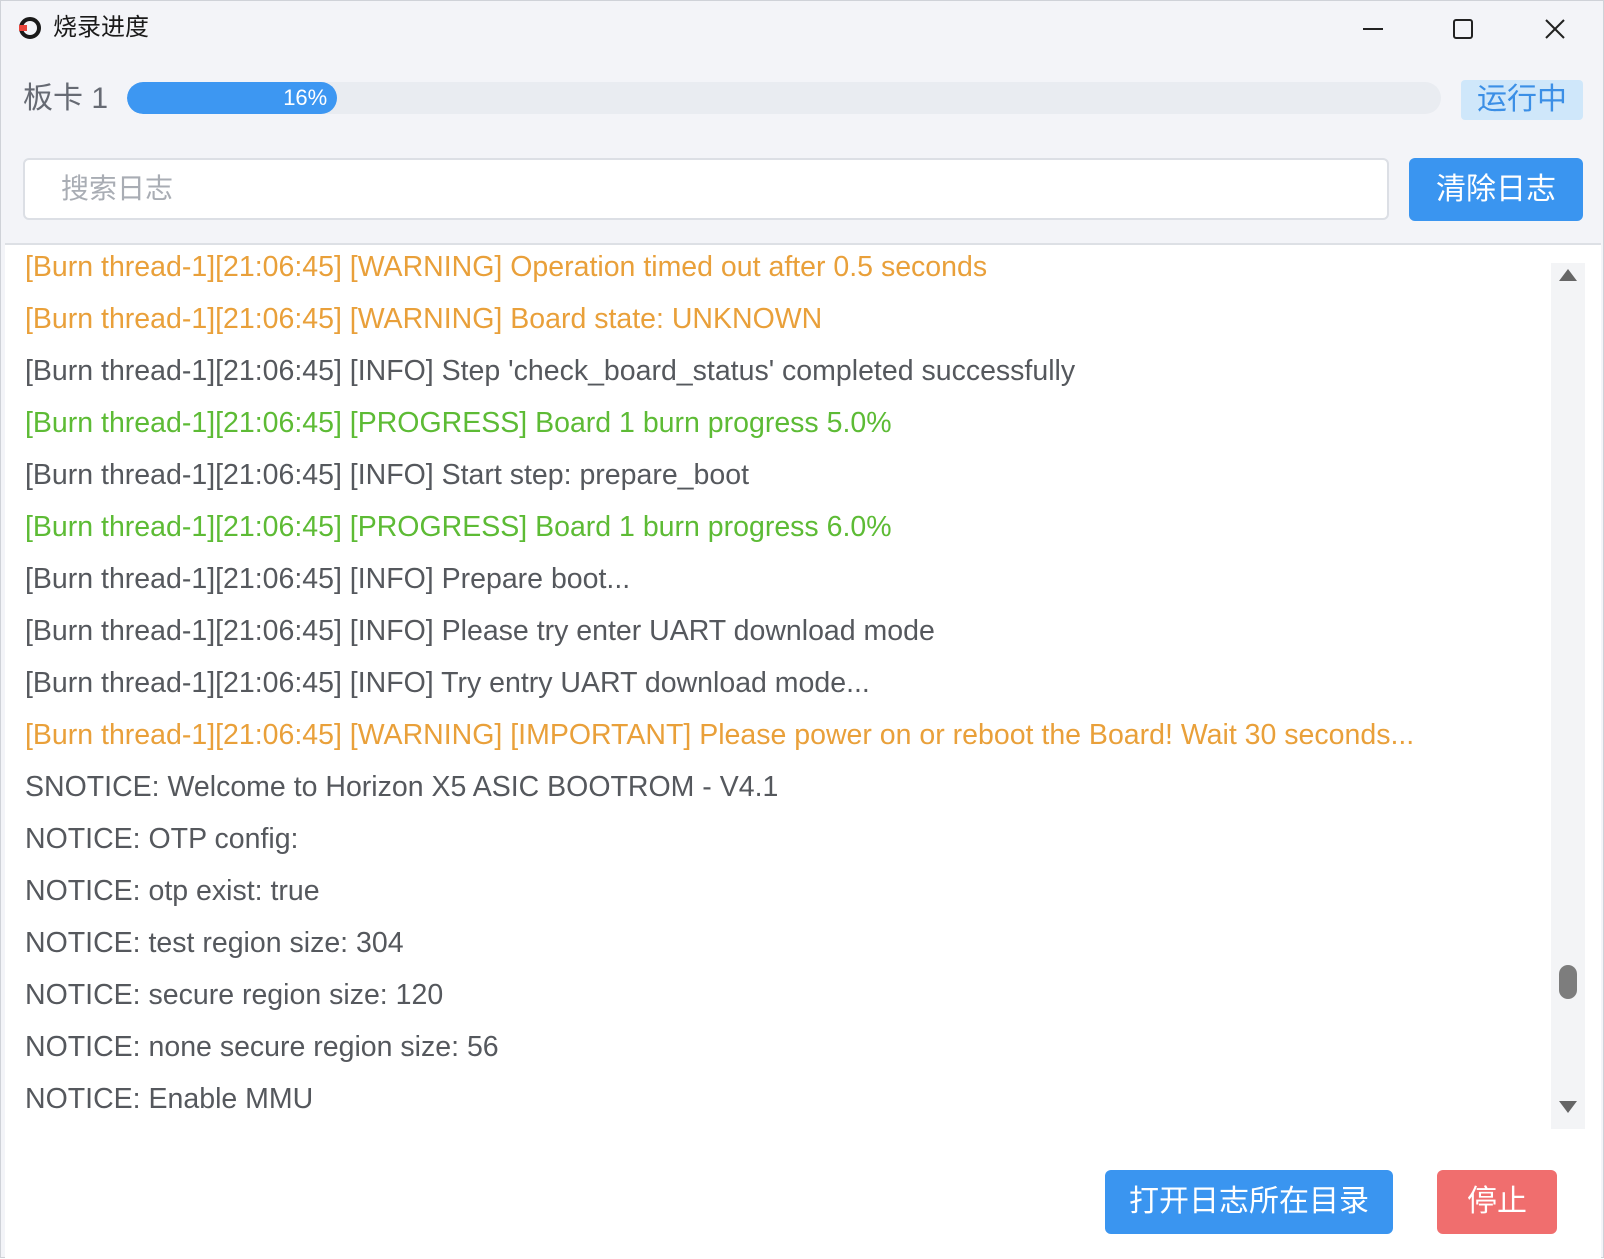  Describe the element at coordinates (101, 27) in the screenshot. I see `window-title: 烧录进度` at that location.